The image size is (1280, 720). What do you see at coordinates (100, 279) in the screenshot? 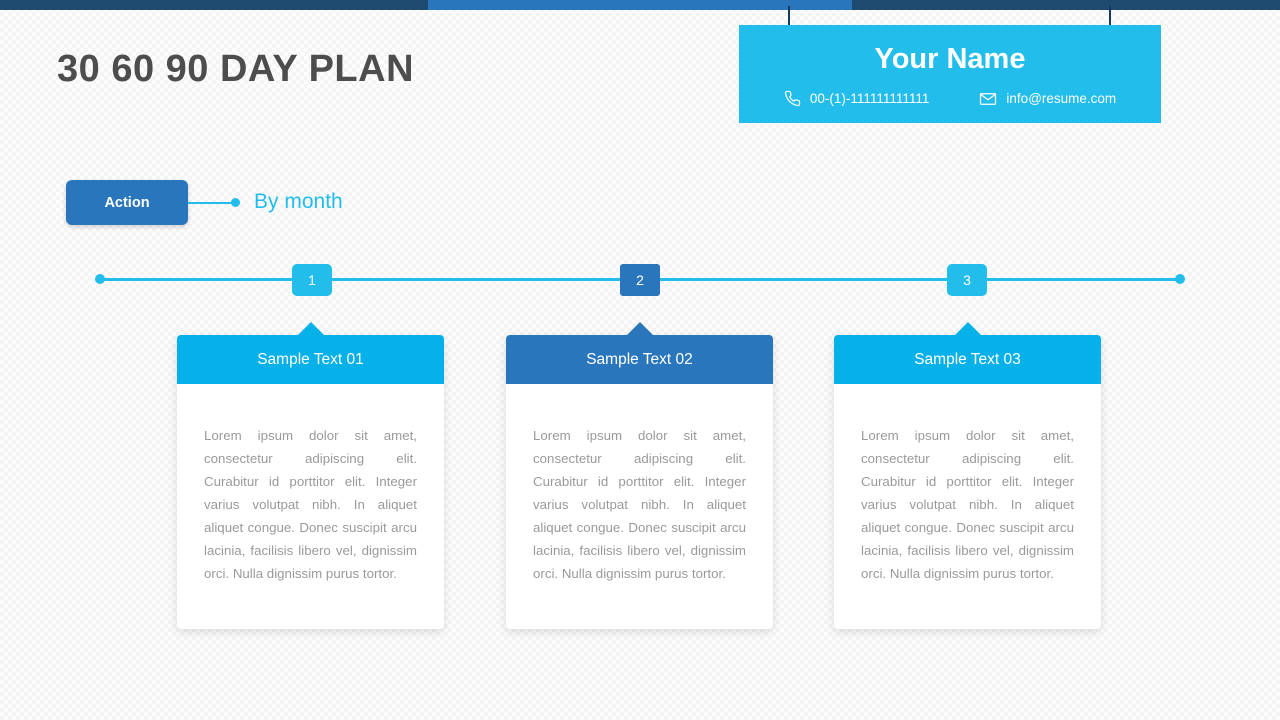
I see `timeline-start-dot` at bounding box center [100, 279].